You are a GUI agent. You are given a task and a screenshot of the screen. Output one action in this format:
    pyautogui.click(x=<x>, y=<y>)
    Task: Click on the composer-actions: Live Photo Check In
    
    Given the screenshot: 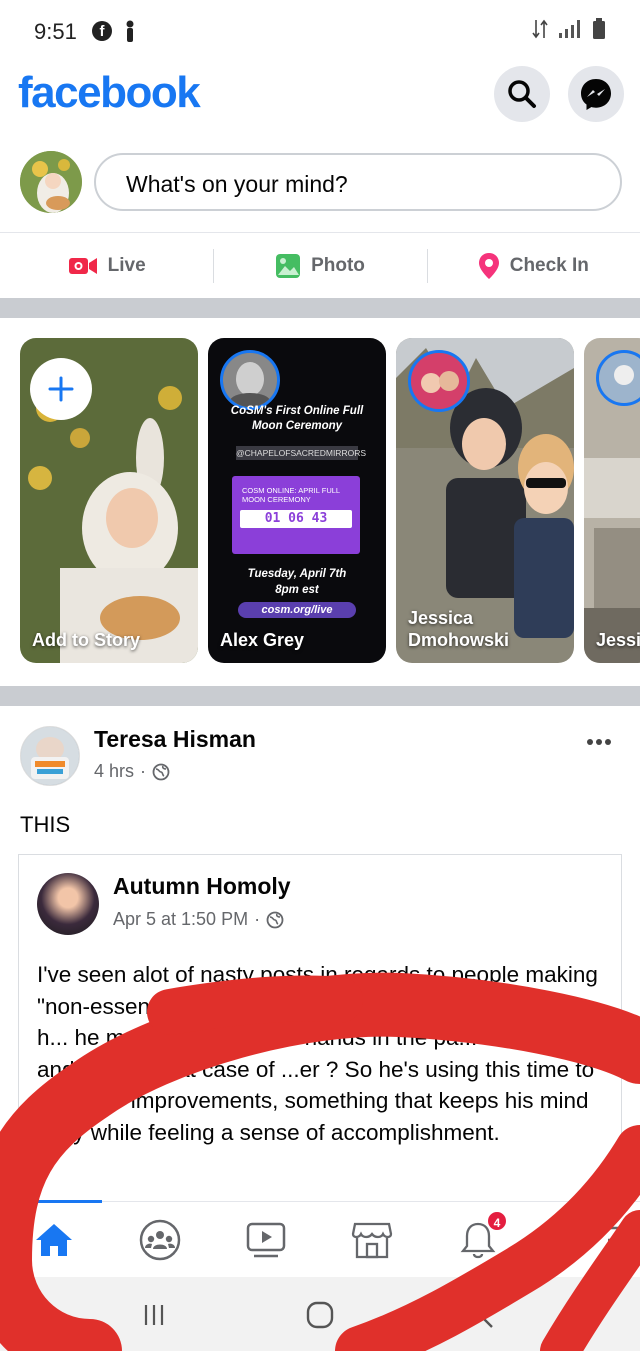 What is the action you would take?
    pyautogui.click(x=320, y=265)
    